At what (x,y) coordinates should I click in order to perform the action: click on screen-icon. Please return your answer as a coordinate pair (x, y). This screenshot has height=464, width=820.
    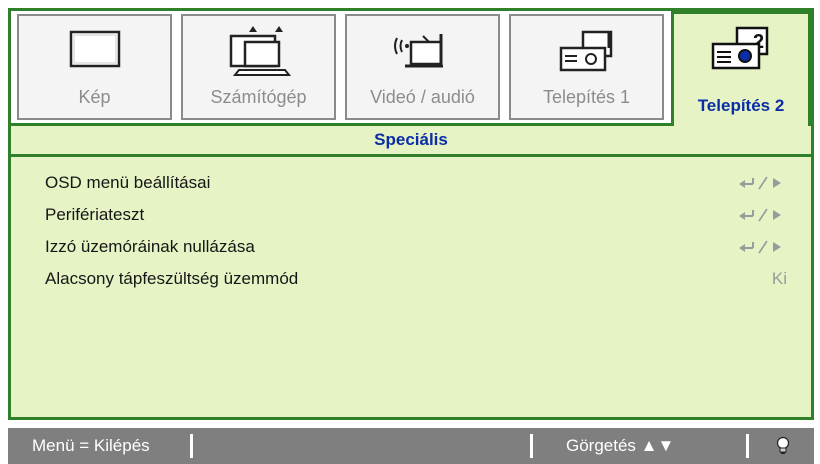
    Looking at the image, I should click on (94, 49).